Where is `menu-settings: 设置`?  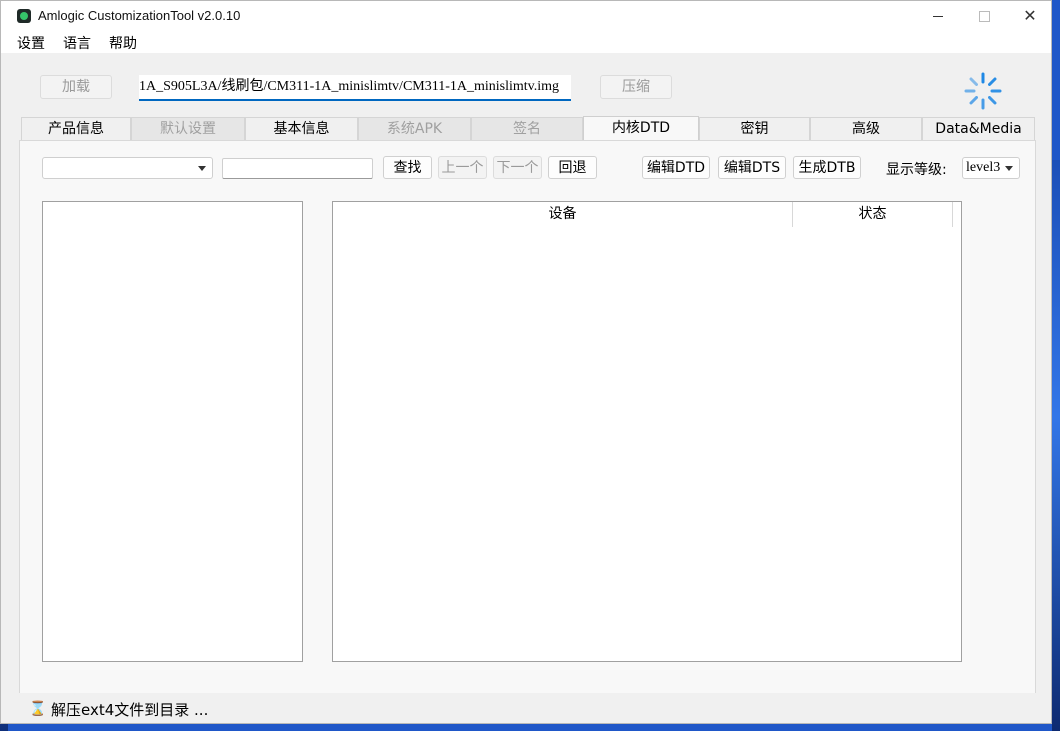 menu-settings: 设置 is located at coordinates (31, 43).